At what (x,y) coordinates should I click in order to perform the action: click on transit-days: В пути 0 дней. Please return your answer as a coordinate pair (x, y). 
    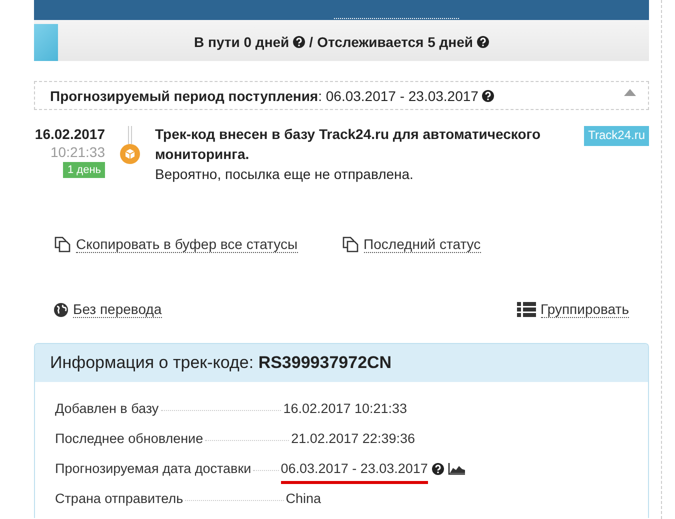
    Looking at the image, I should click on (242, 42).